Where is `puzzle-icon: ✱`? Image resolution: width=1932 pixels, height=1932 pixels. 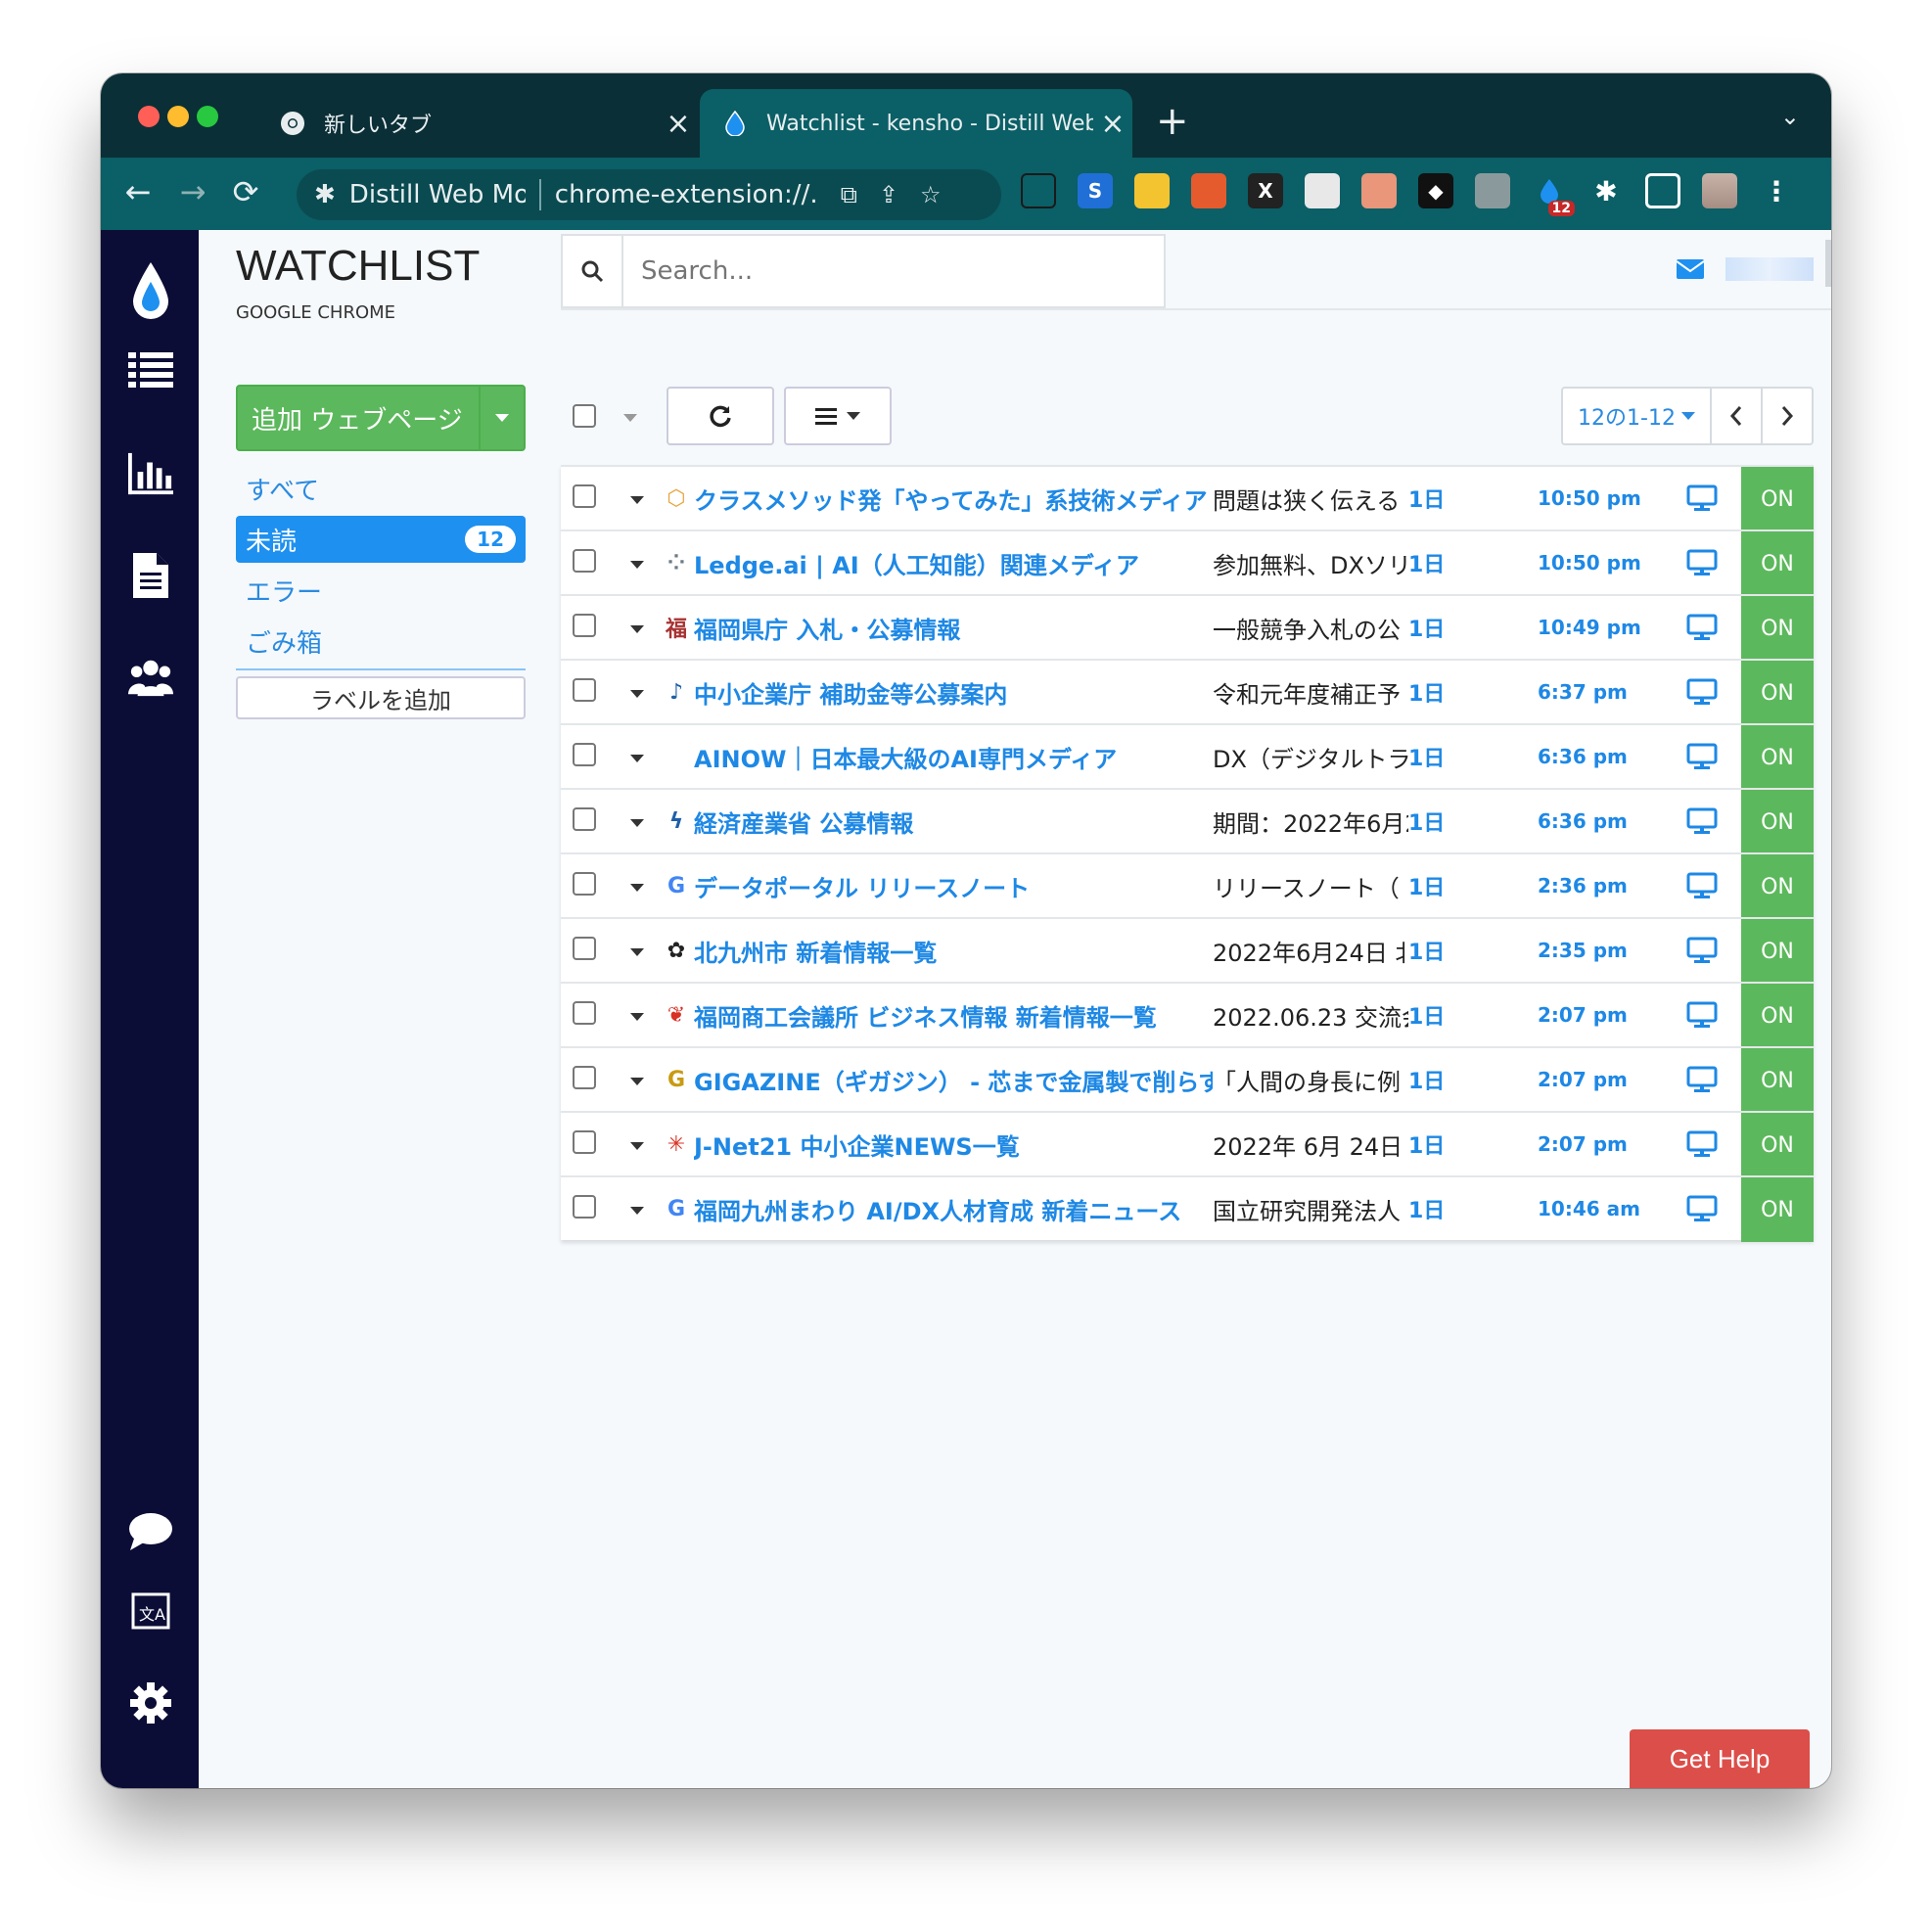 puzzle-icon: ✱ is located at coordinates (1606, 190).